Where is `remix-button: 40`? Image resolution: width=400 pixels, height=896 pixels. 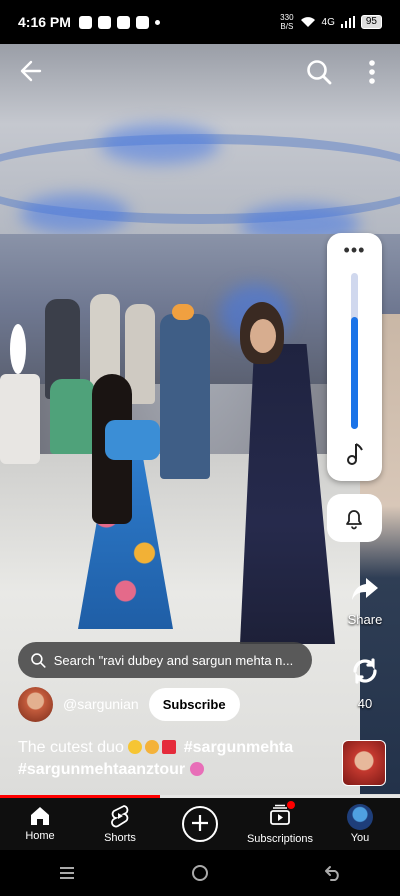
remix-button: 40 is located at coordinates (365, 683).